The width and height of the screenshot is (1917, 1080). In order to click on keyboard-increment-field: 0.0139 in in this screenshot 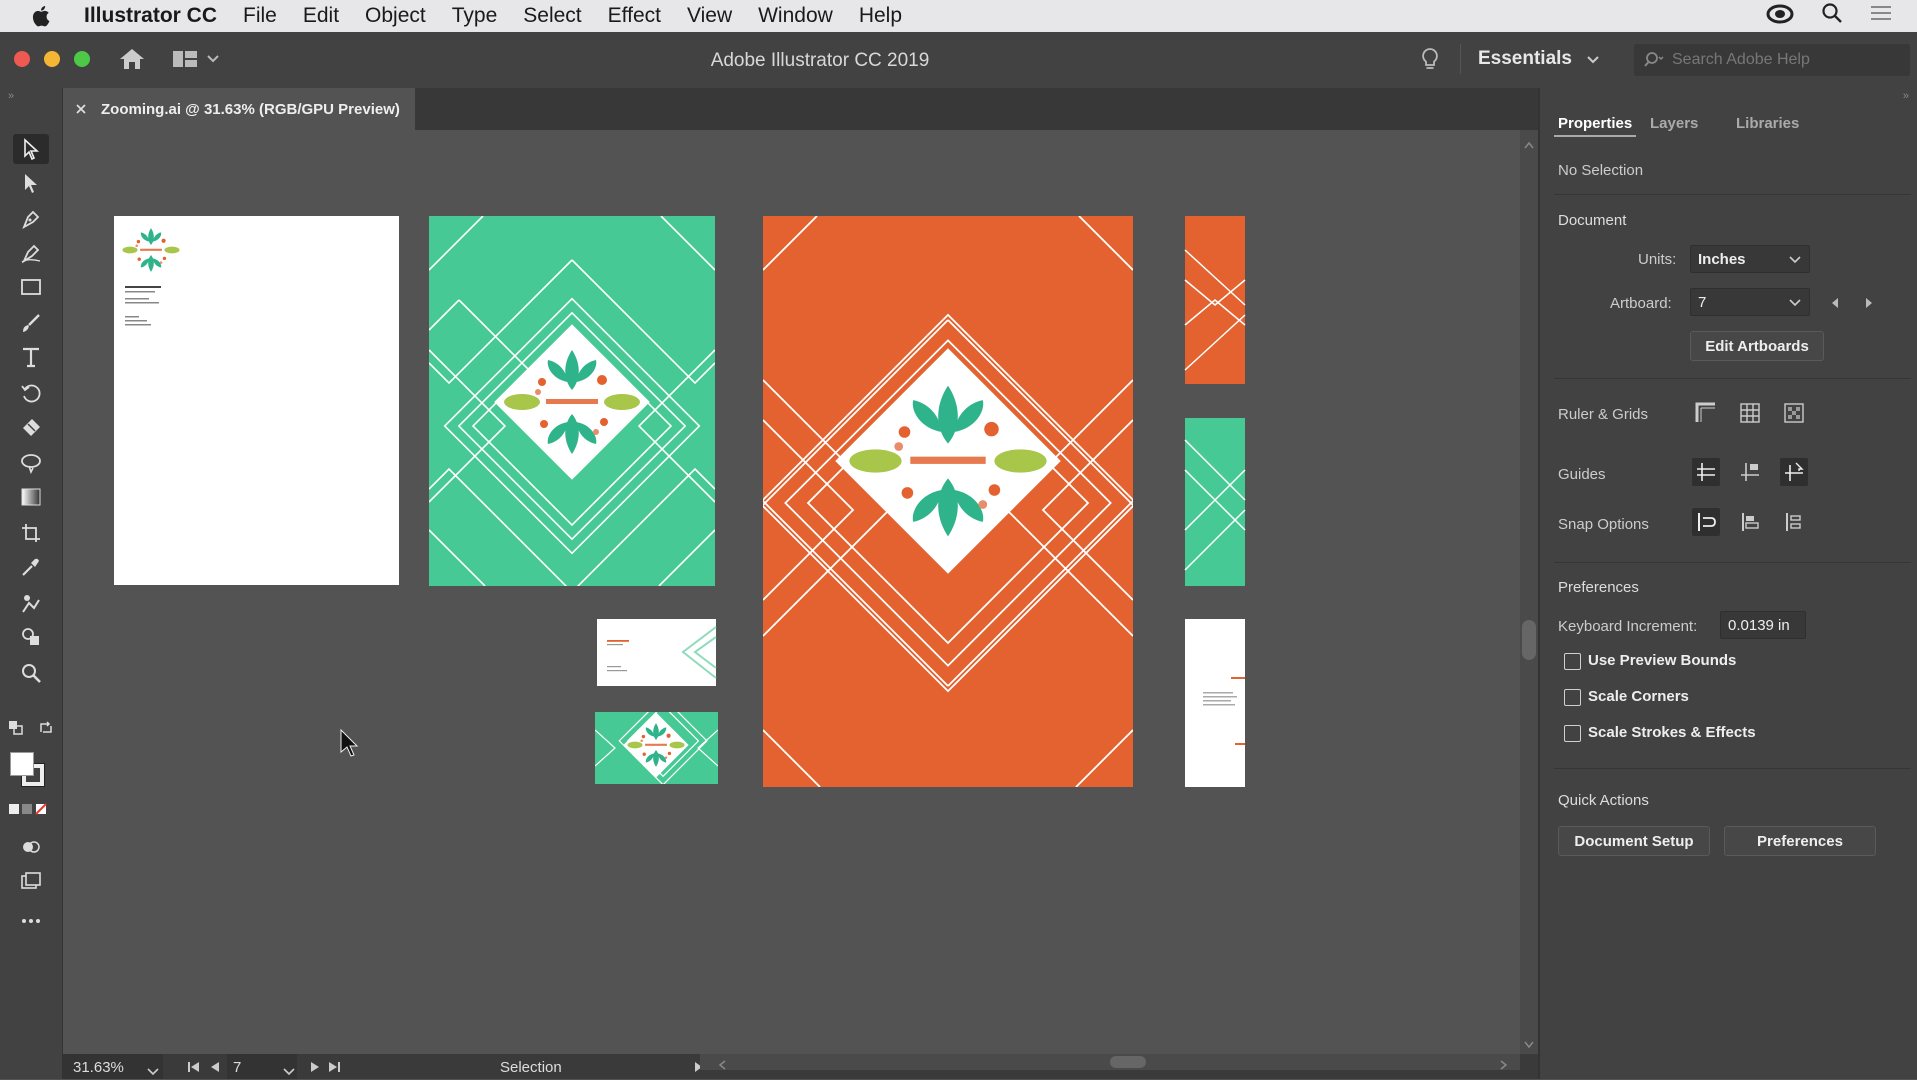, I will do `click(1763, 625)`.